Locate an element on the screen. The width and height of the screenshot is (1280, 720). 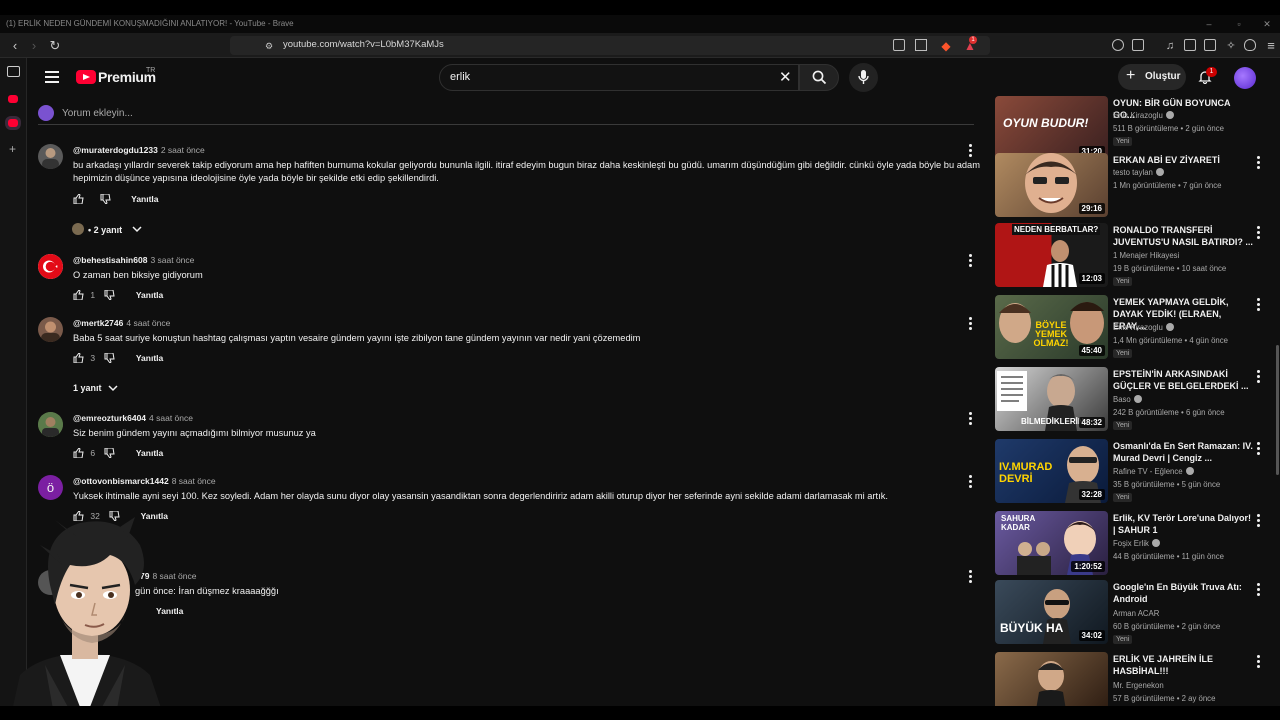
comment-author: @ottovonbismarck1442 8 saat önce is located at coordinates (144, 481).